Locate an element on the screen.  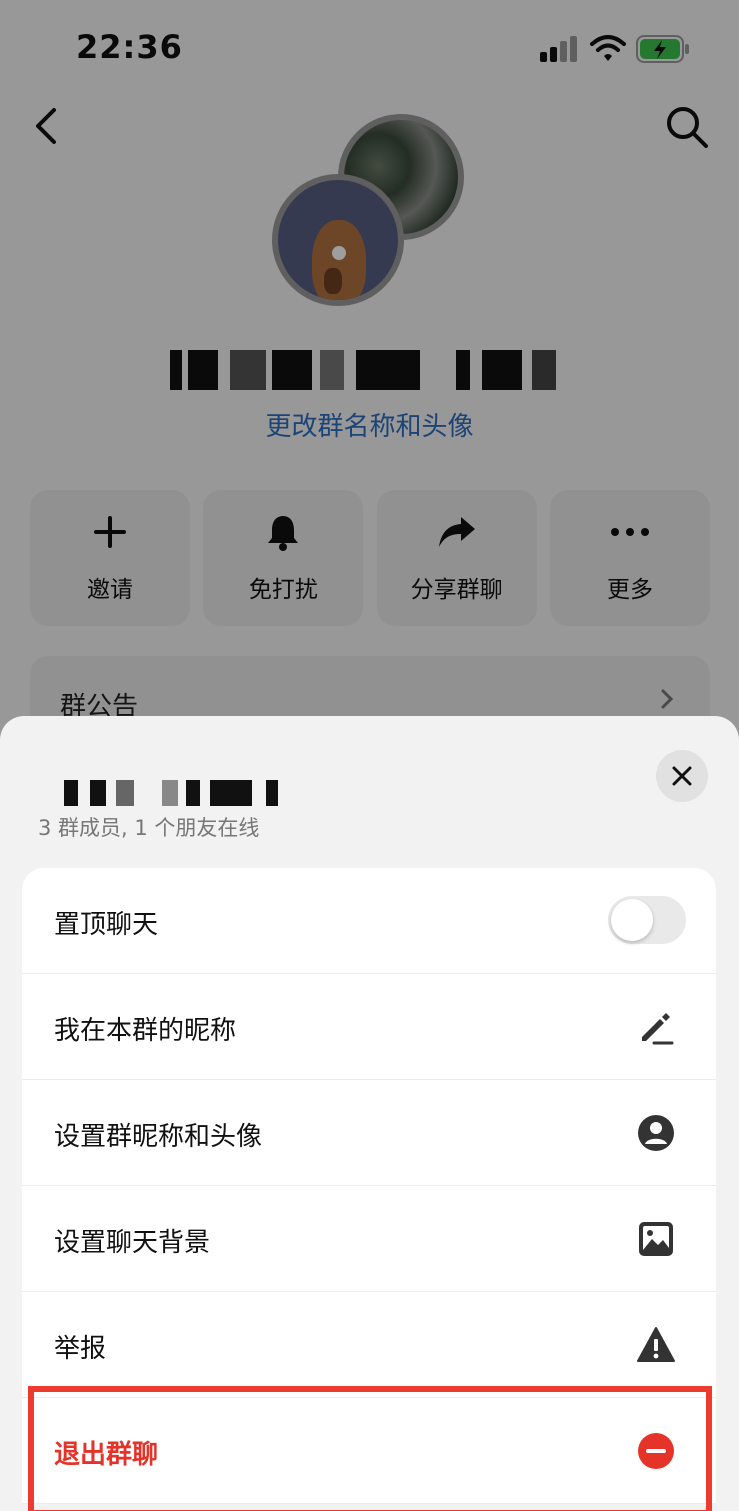
pin-chat-label: 置顶聊天 is located at coordinates (106, 925).